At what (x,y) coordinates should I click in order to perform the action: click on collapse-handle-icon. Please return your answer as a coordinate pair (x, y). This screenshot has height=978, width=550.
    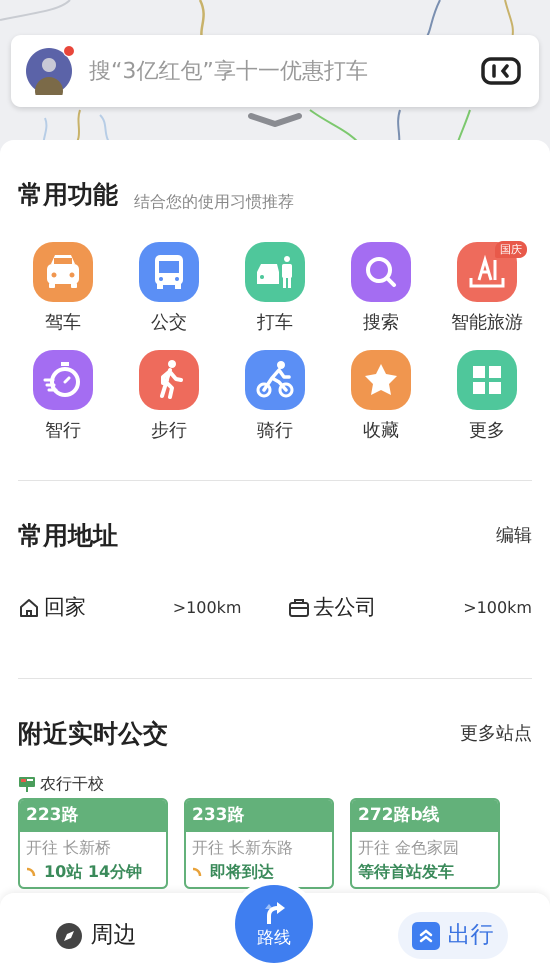
    Looking at the image, I should click on (275, 120).